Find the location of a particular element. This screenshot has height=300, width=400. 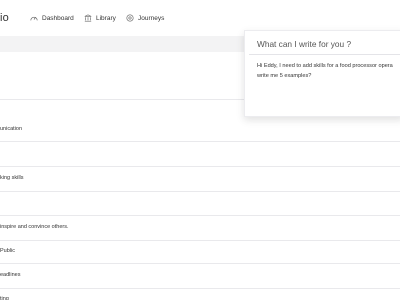

dashboard-icon is located at coordinates (34, 18).